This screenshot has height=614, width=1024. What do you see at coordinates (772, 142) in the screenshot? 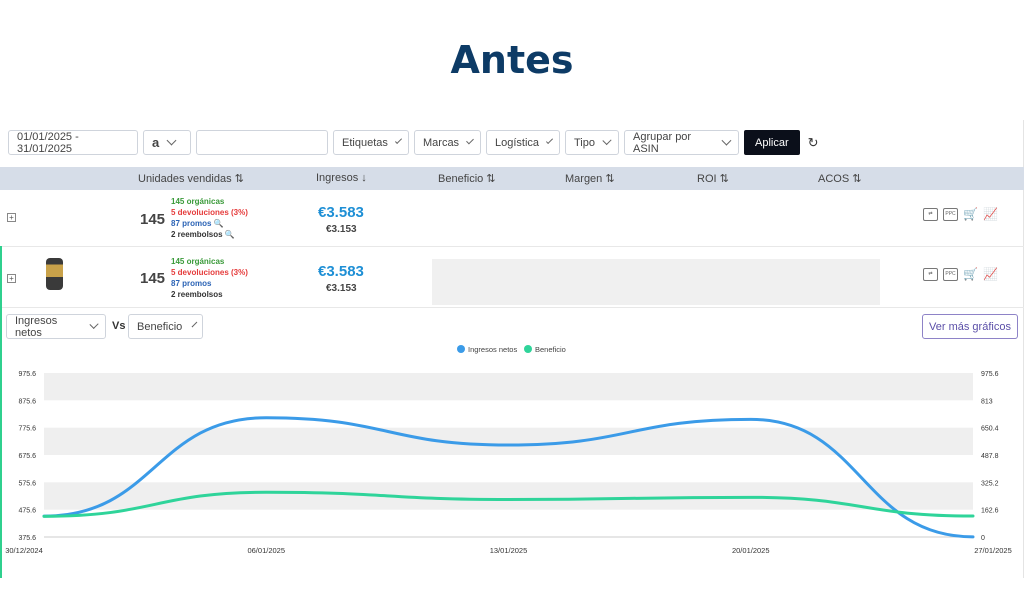
I see `apply-button: Aplicar` at bounding box center [772, 142].